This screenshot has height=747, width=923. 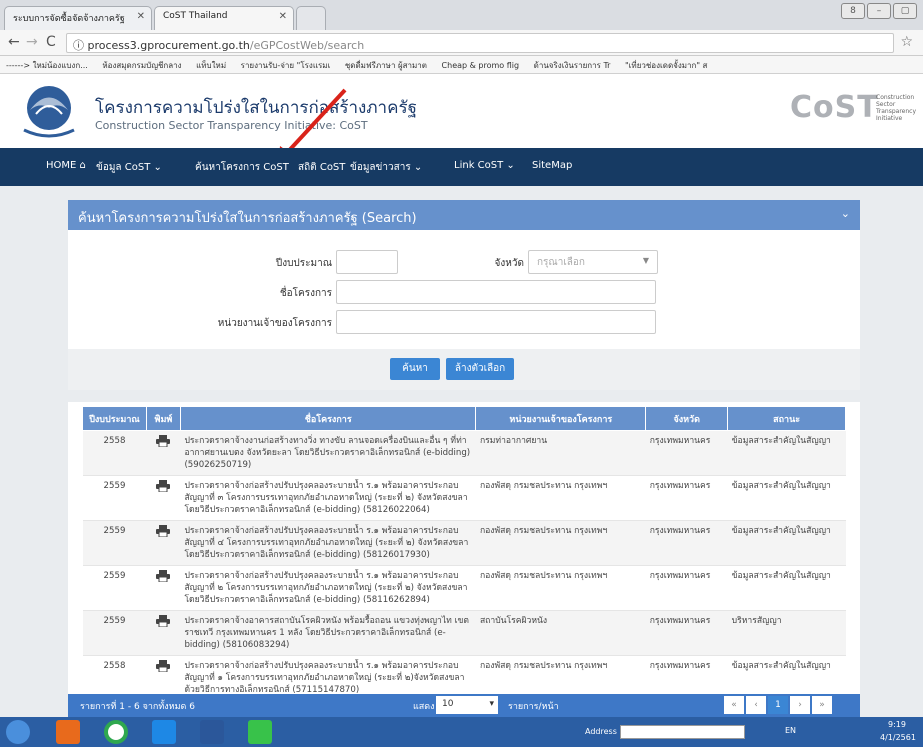 What do you see at coordinates (879, 11) in the screenshot?
I see `minimize-icon: –` at bounding box center [879, 11].